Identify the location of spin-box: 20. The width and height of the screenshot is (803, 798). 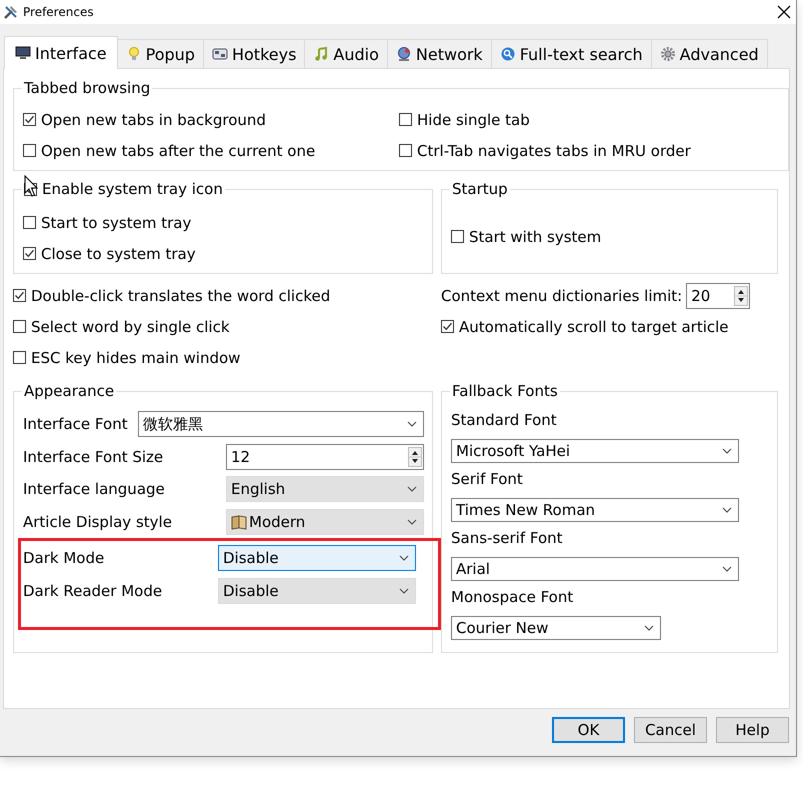
(718, 295).